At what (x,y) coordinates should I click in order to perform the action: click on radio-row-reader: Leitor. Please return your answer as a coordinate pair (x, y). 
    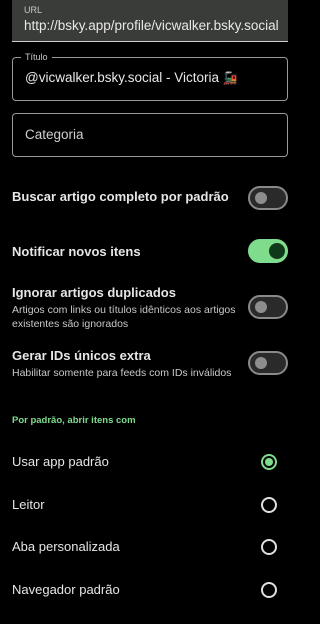
    Looking at the image, I should click on (150, 505).